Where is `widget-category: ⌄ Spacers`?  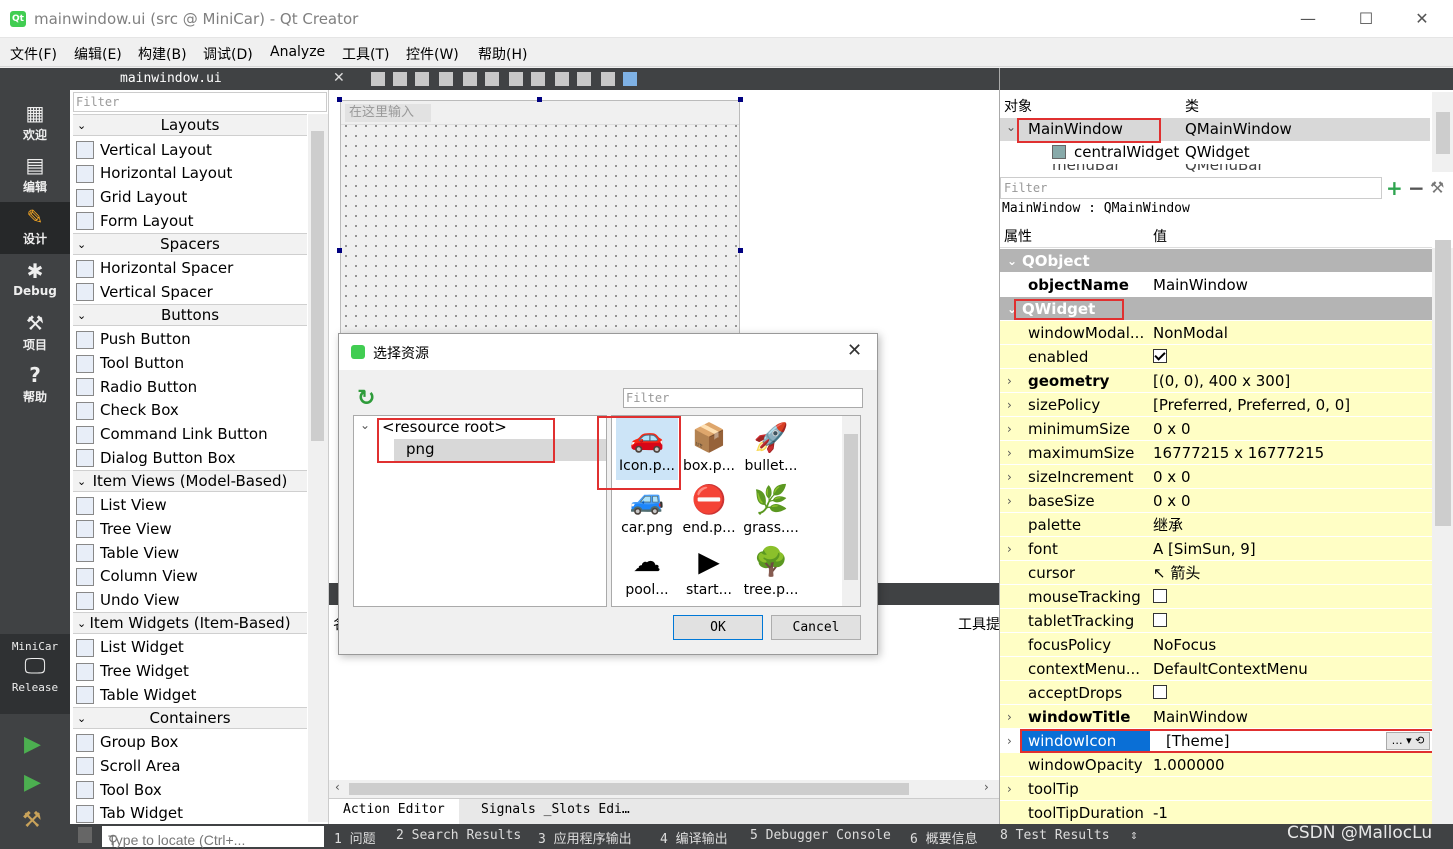
widget-category: ⌄ Spacers is located at coordinates (190, 243).